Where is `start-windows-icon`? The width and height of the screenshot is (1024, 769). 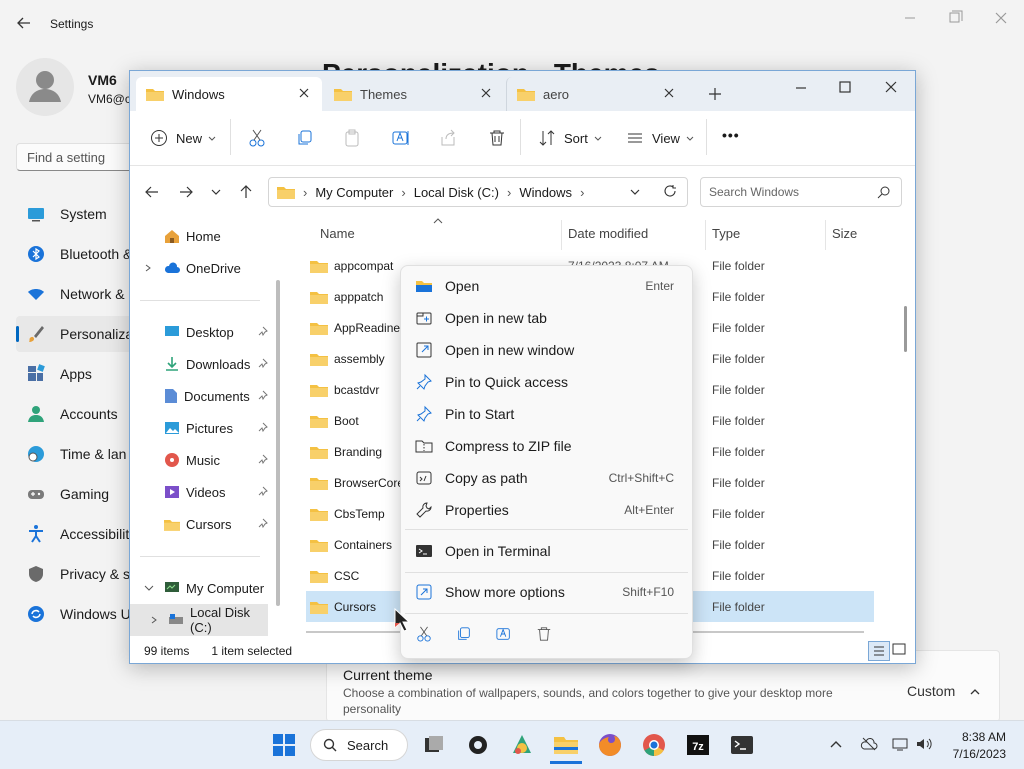 start-windows-icon is located at coordinates (284, 745).